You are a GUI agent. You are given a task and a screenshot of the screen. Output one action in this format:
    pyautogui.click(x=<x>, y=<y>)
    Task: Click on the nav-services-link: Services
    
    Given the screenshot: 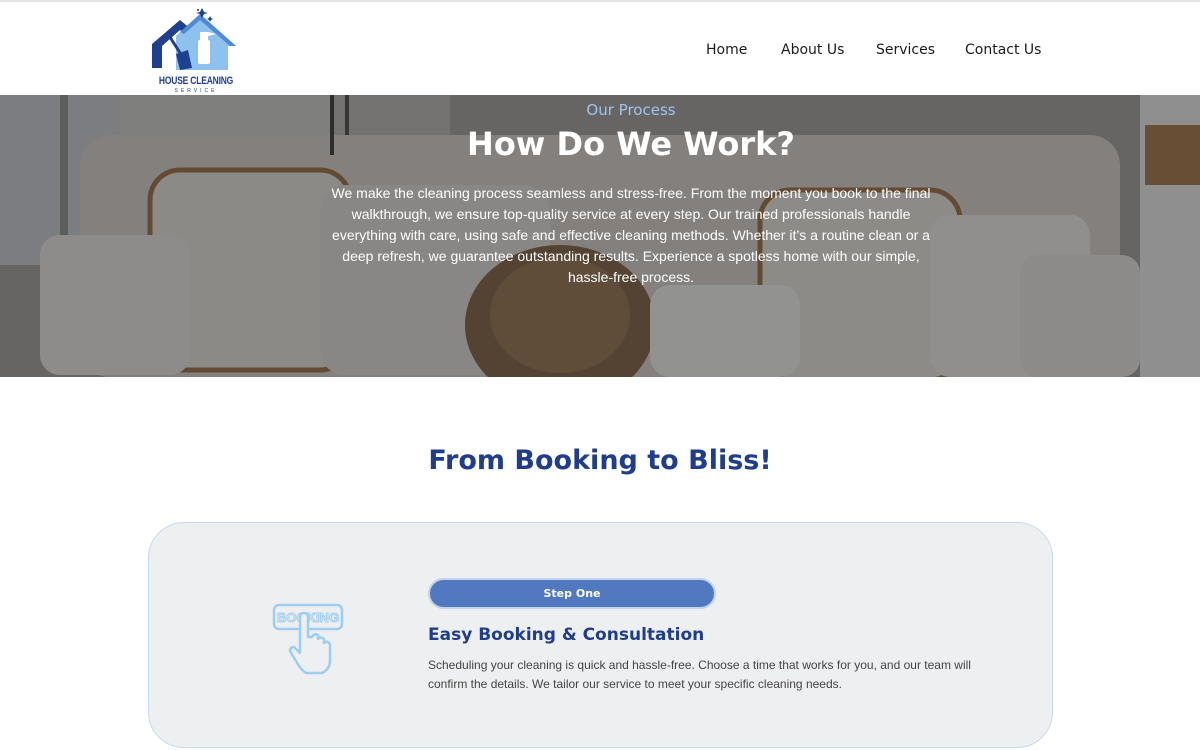 What is the action you would take?
    pyautogui.click(x=905, y=50)
    